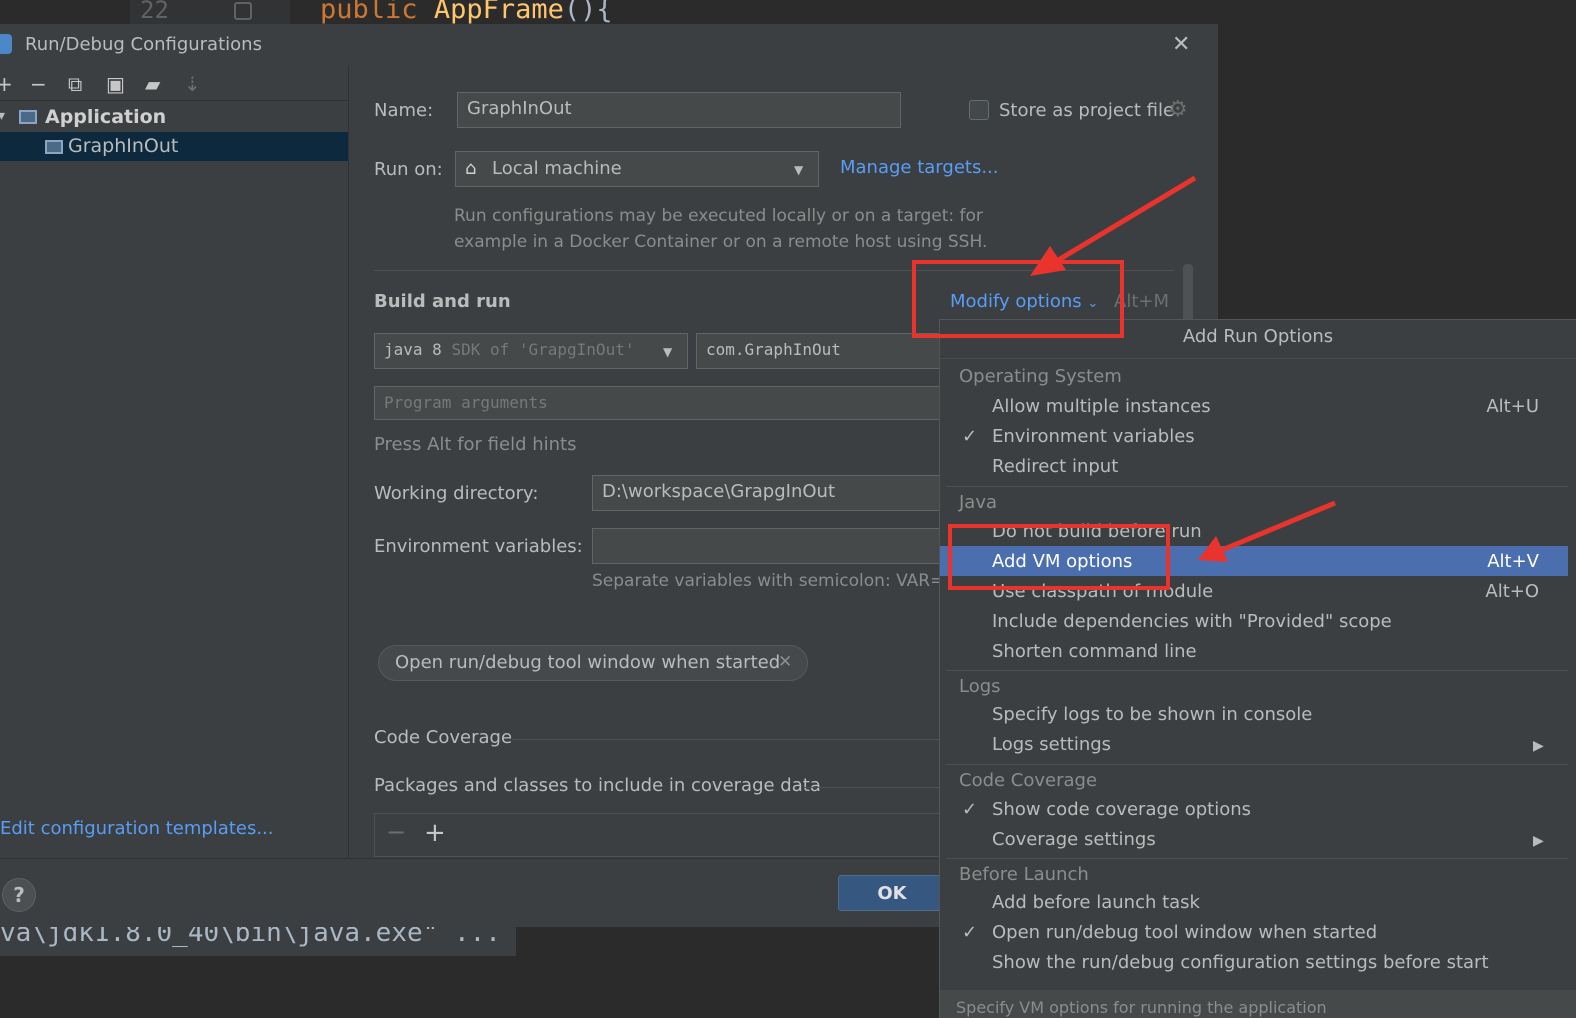  I want to click on annotation-arrow-vm, so click(1267, 531).